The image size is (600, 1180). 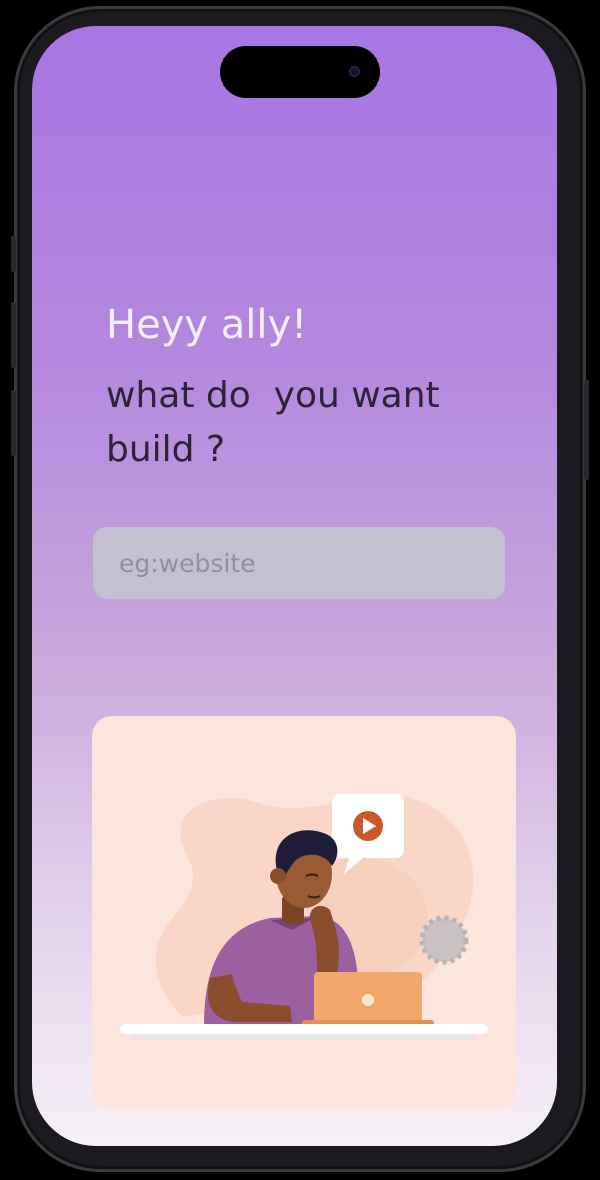 What do you see at coordinates (300, 72) in the screenshot?
I see `dynamic-island` at bounding box center [300, 72].